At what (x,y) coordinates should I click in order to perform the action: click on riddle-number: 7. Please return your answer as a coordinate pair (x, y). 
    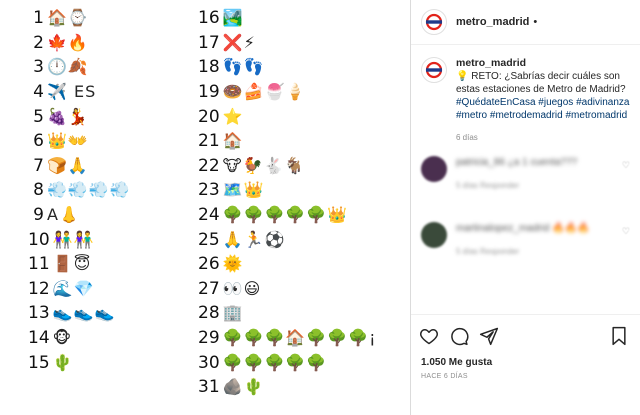
    Looking at the image, I should click on (38, 165).